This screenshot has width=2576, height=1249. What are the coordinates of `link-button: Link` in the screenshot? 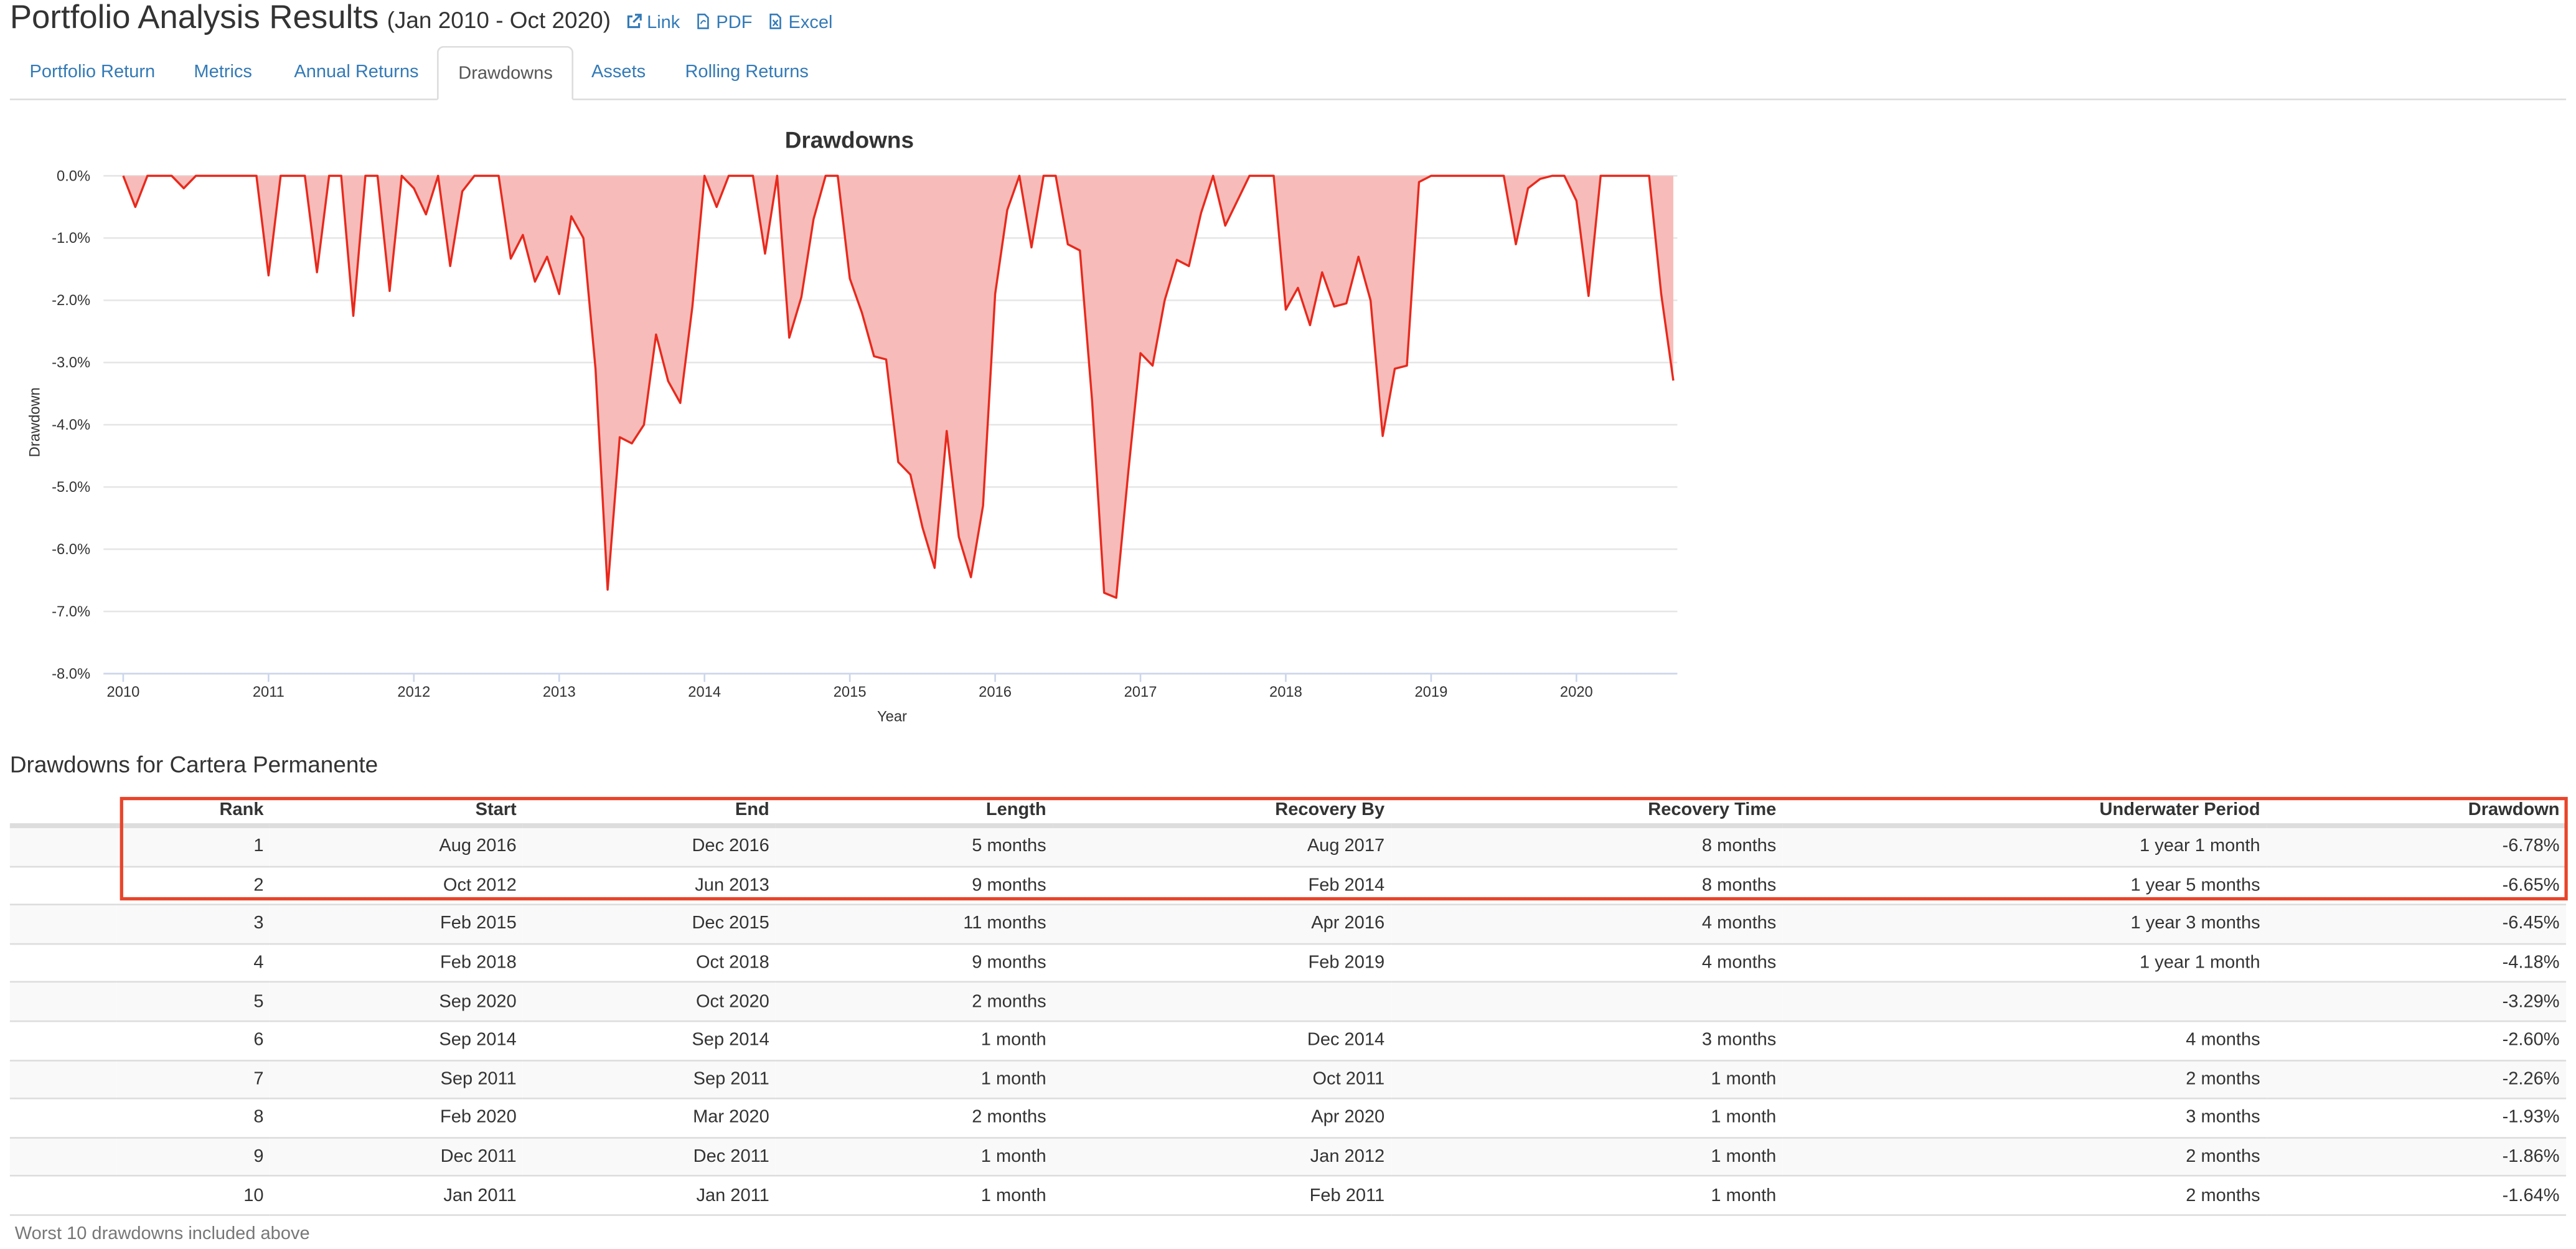 It's located at (653, 22).